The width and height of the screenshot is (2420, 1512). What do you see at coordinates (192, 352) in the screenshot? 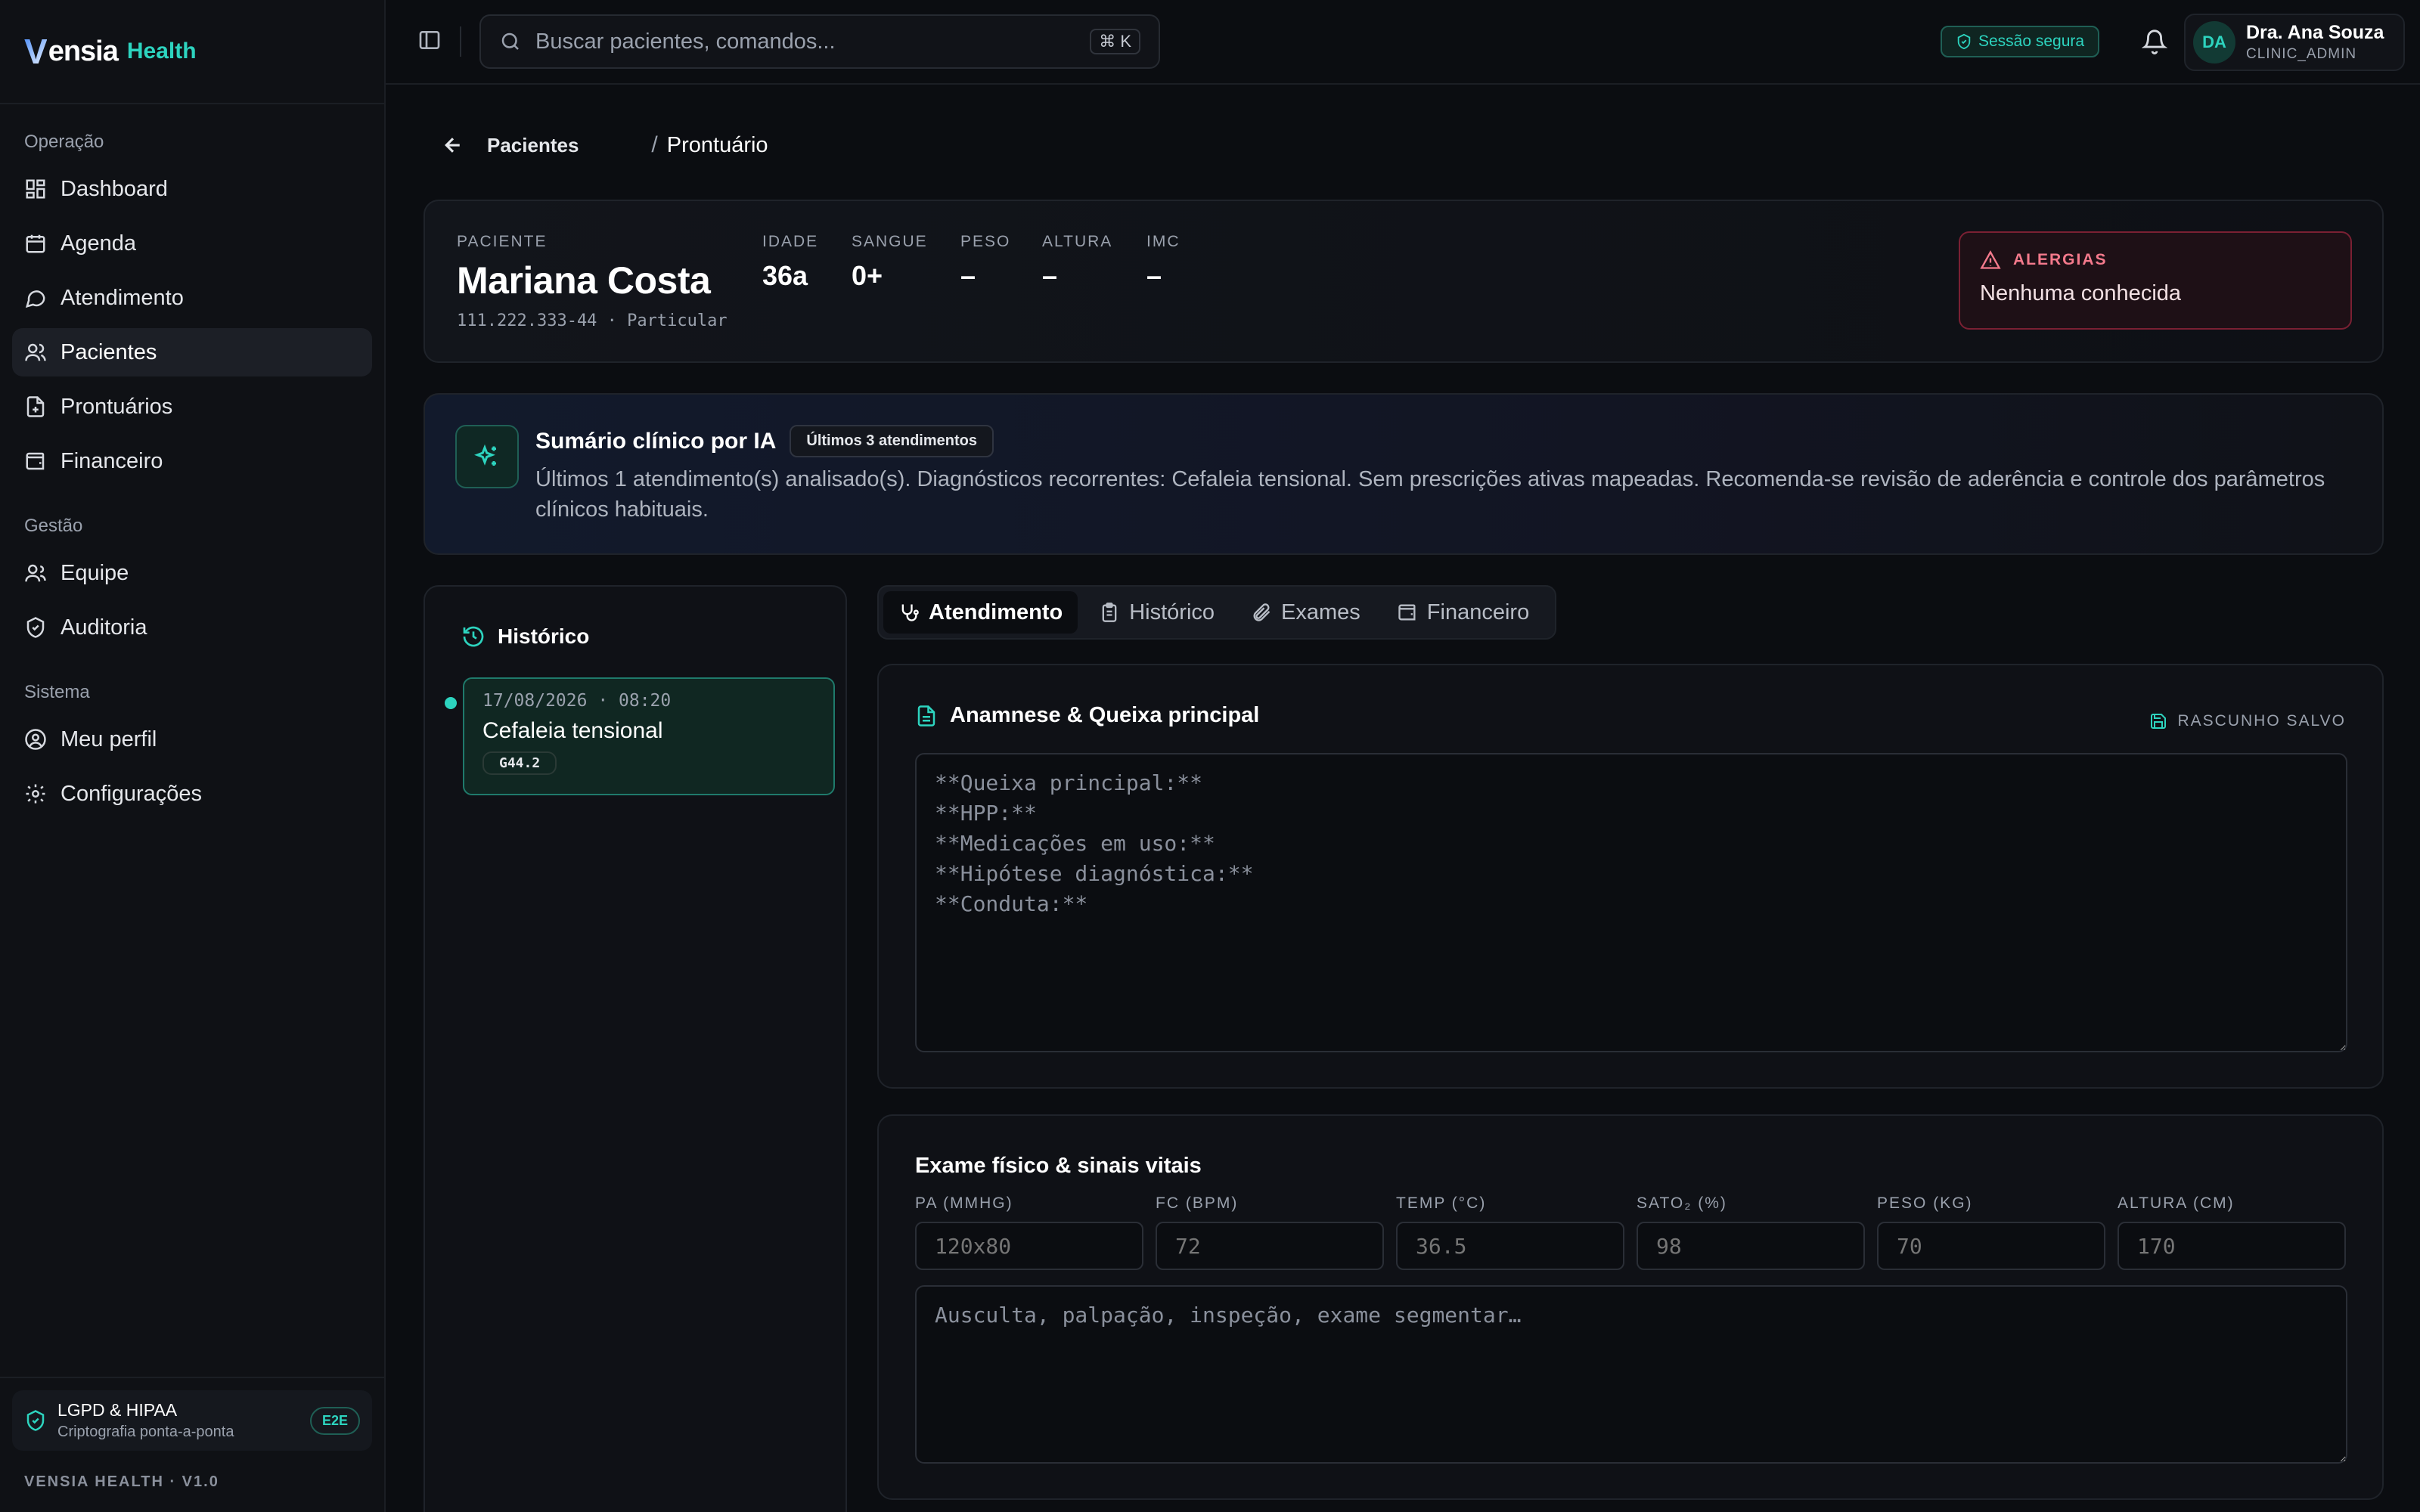
I see `sidebar-item-pacientes: Pacientes` at bounding box center [192, 352].